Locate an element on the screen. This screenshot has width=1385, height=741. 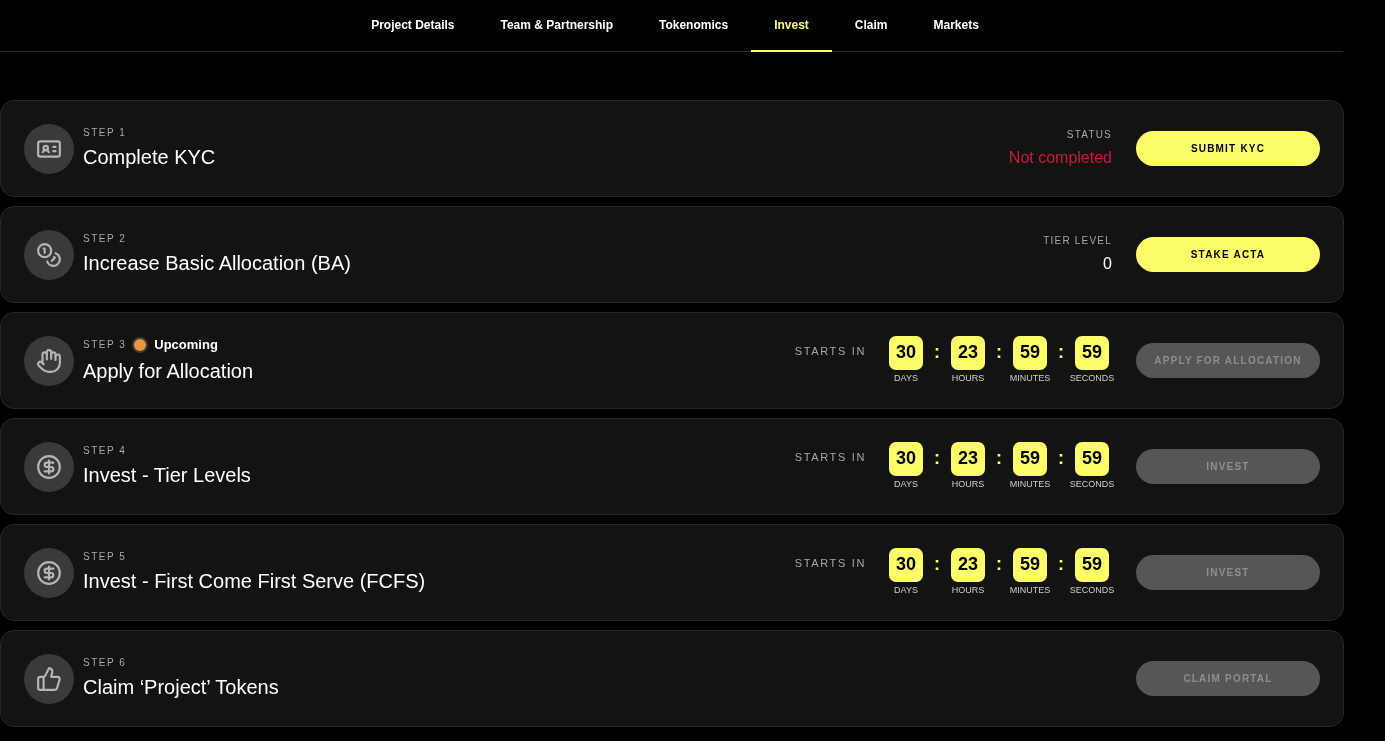
thumbs-up-icon is located at coordinates (49, 678).